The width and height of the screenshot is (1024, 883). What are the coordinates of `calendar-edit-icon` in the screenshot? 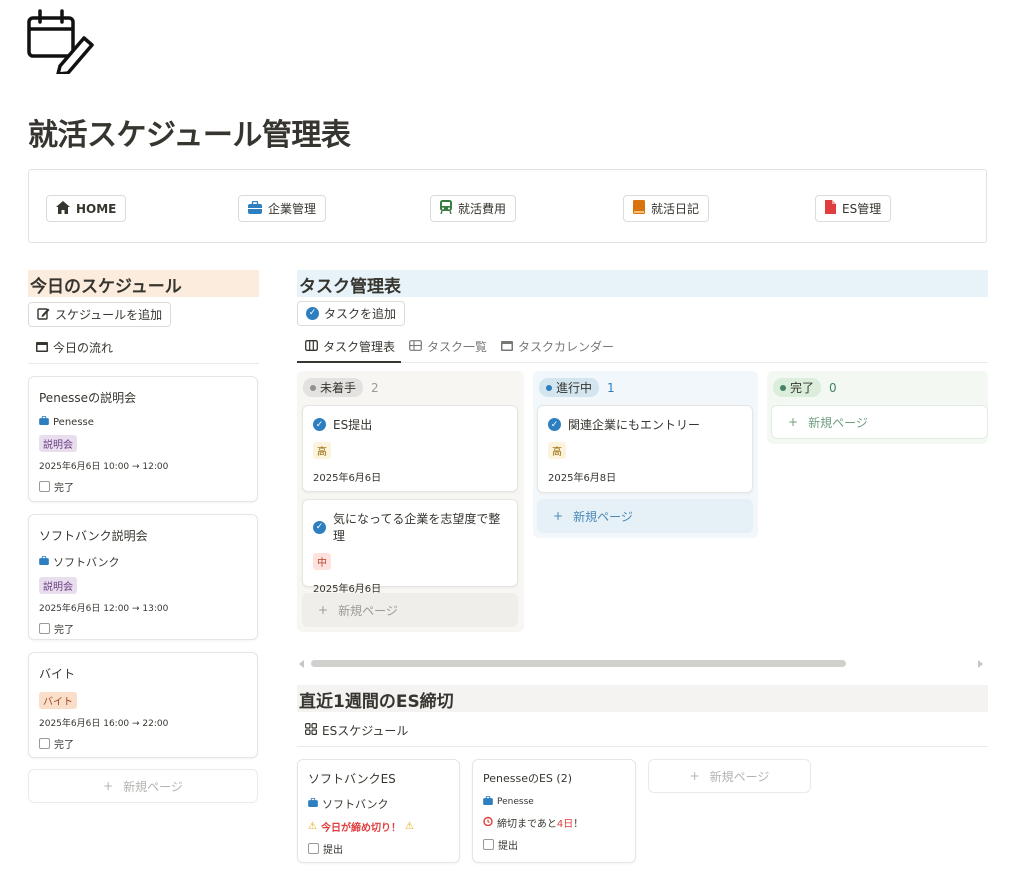 It's located at (61, 42).